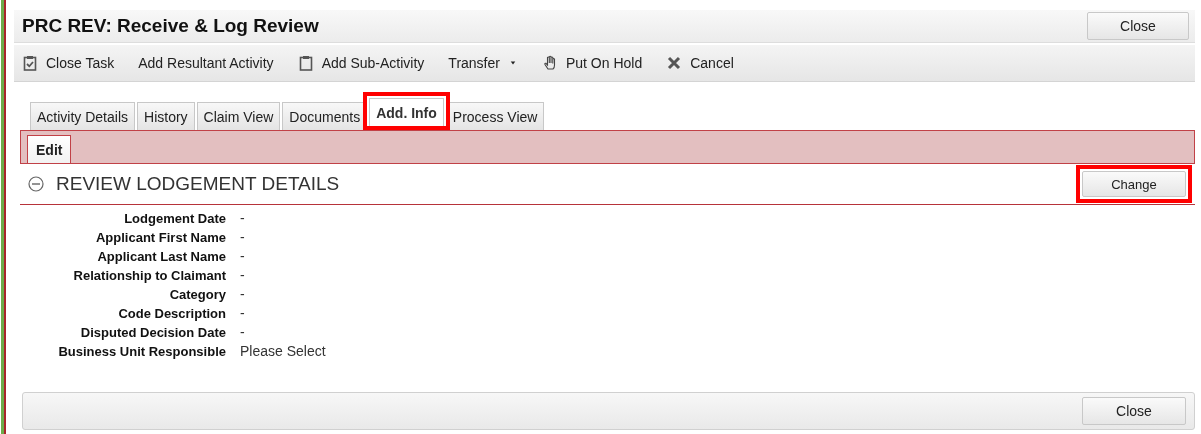  I want to click on window-title: PRC REV: Receive & Log Review, so click(170, 26).